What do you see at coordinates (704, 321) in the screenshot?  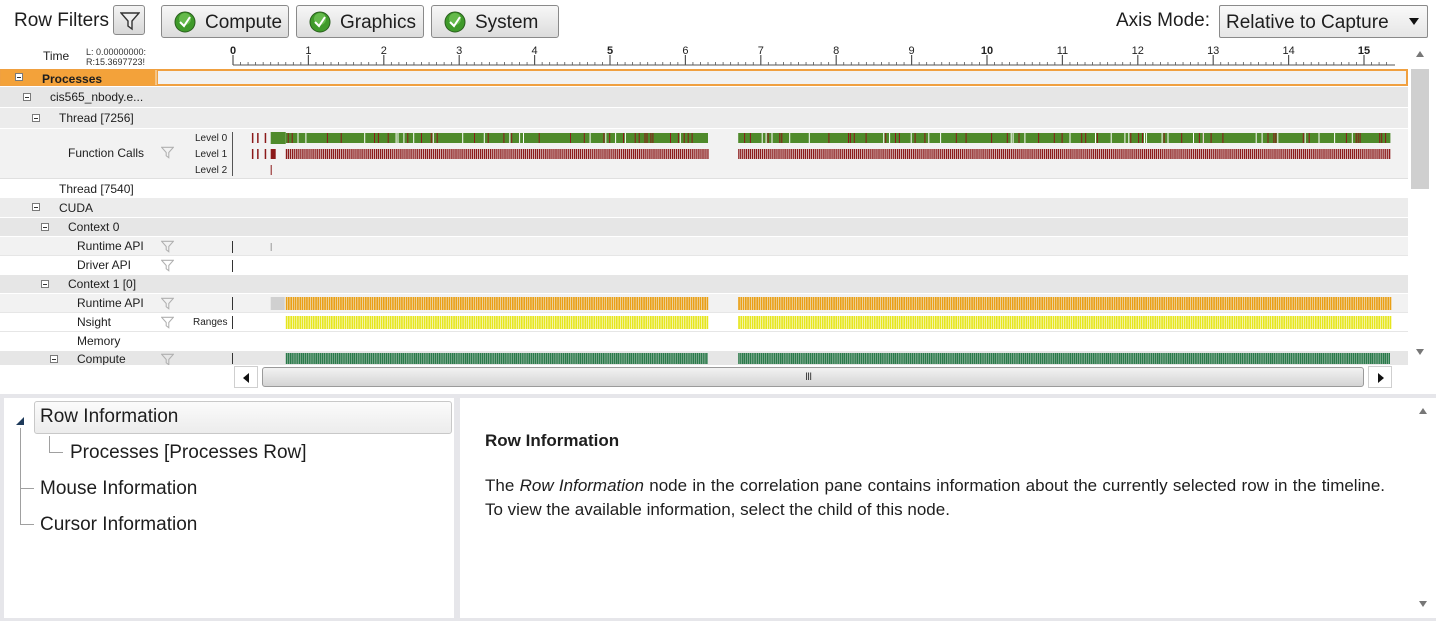 I see `nsight-row: Nsight Ranges` at bounding box center [704, 321].